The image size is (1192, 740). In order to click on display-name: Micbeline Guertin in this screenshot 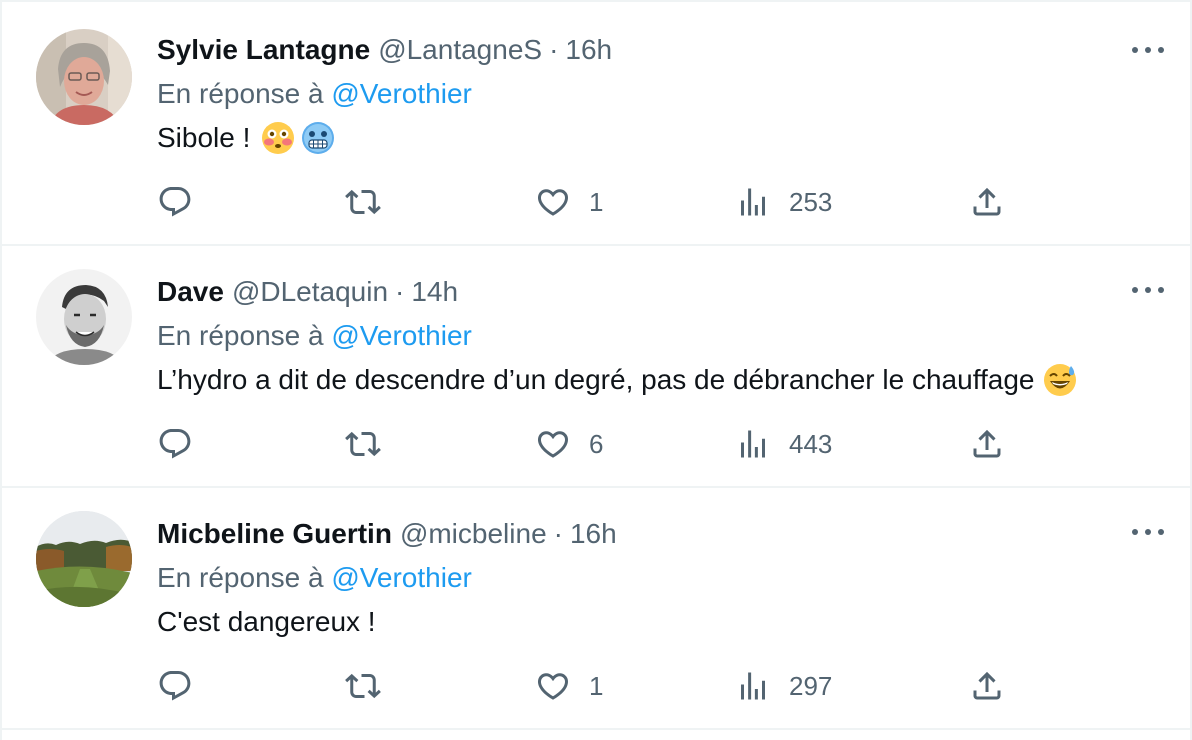, I will do `click(274, 534)`.